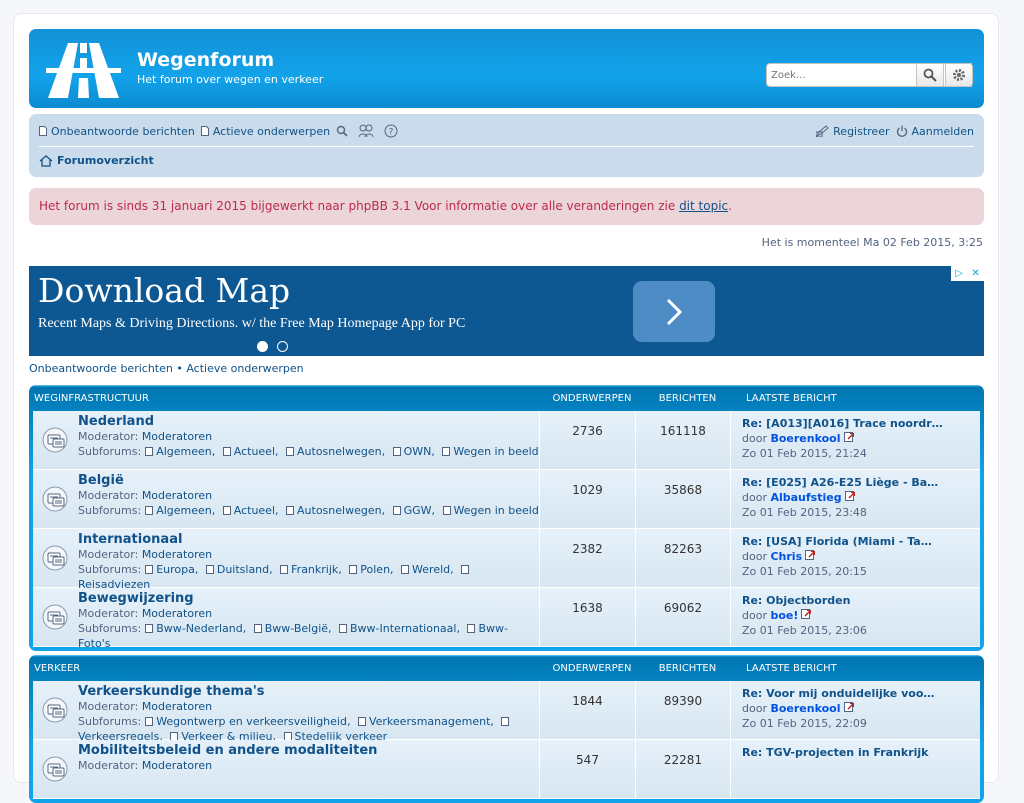 The width and height of the screenshot is (1024, 803). Describe the element at coordinates (853, 131) in the screenshot. I see `register-link: Registreer` at that location.